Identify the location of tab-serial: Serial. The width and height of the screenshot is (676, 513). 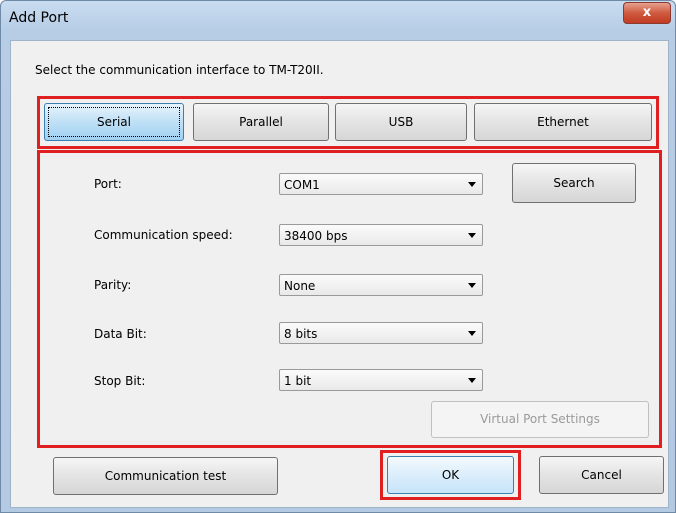
(114, 122).